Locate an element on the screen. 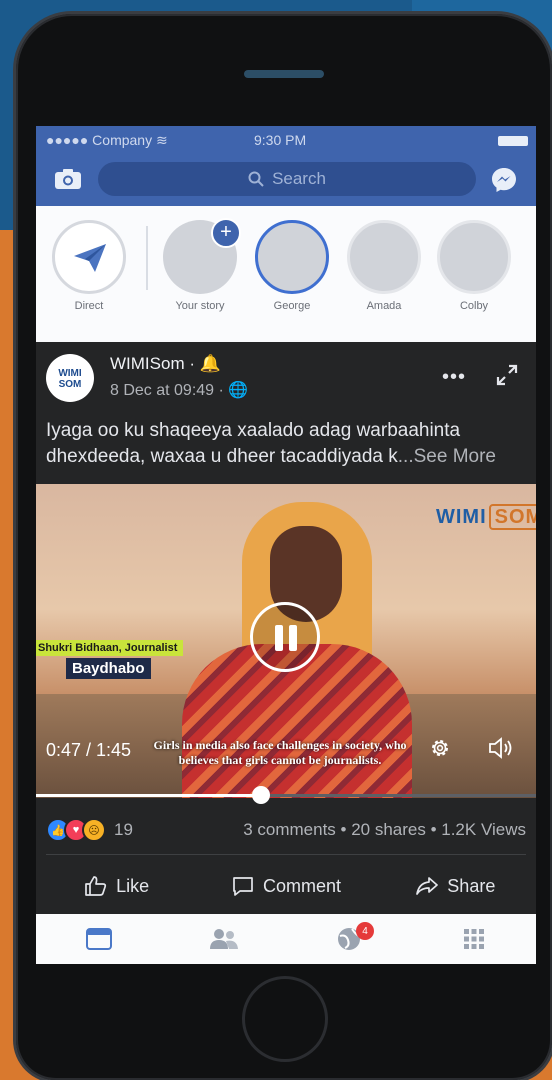  story-label: Colby is located at coordinates (474, 306).